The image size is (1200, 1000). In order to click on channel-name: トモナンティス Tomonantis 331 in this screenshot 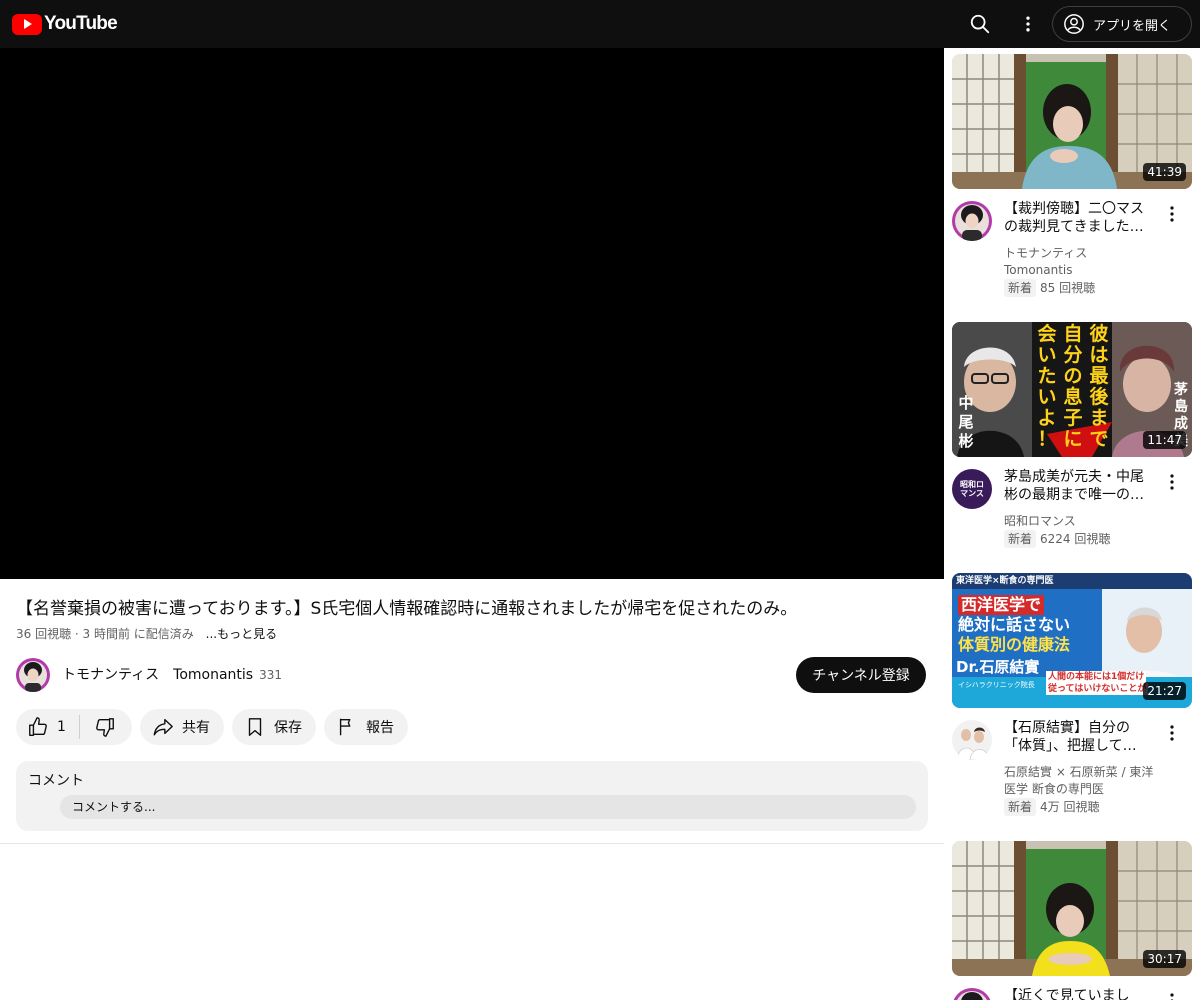, I will do `click(172, 675)`.